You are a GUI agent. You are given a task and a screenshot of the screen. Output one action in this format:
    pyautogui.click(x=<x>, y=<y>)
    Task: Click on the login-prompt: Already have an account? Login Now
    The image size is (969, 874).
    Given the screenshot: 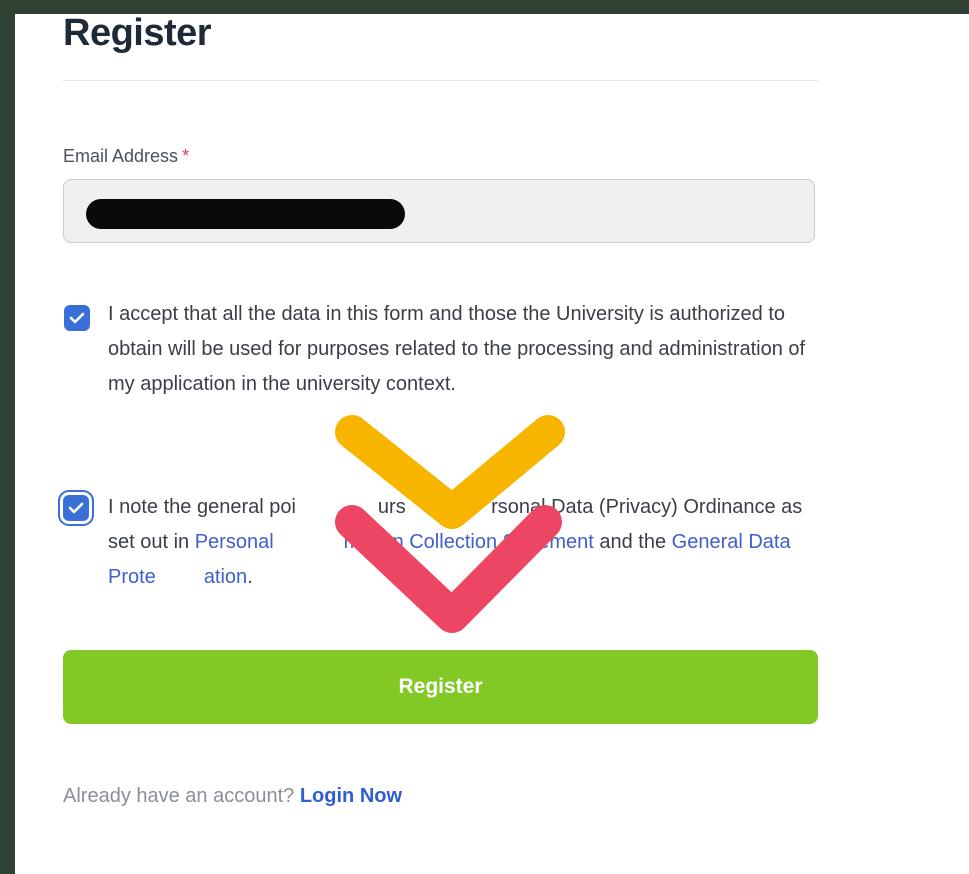 What is the action you would take?
    pyautogui.click(x=232, y=796)
    